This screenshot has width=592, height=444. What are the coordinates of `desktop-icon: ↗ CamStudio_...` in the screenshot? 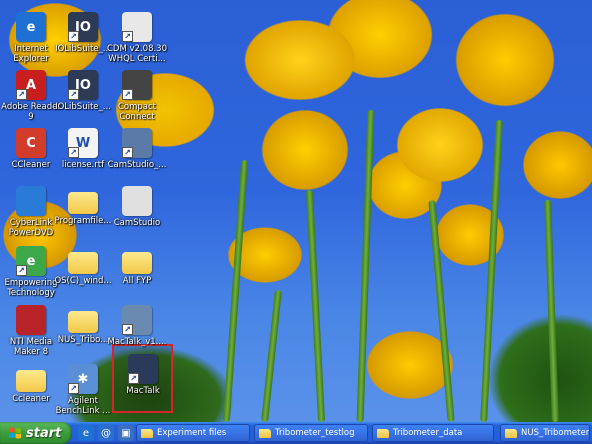 It's located at (137, 149).